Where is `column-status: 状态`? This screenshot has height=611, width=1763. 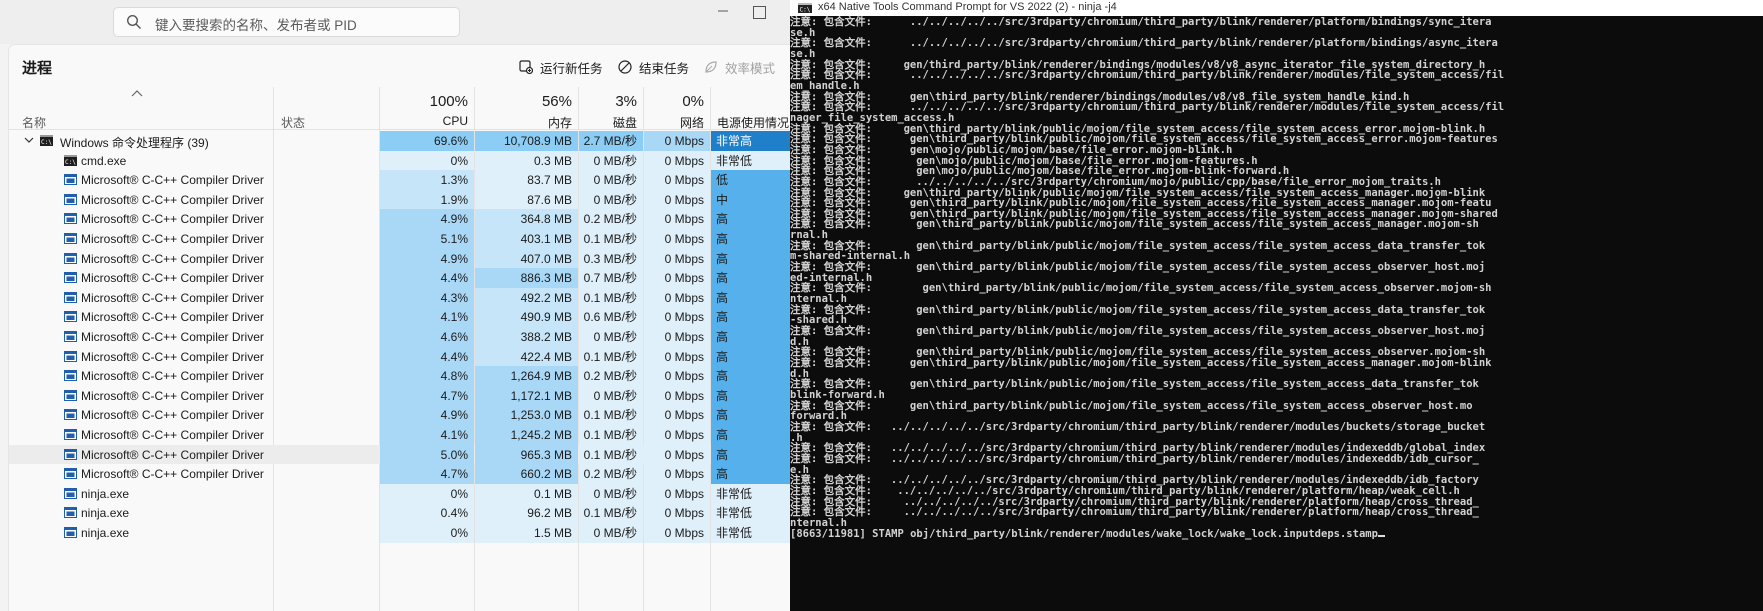 column-status: 状态 is located at coordinates (326, 108).